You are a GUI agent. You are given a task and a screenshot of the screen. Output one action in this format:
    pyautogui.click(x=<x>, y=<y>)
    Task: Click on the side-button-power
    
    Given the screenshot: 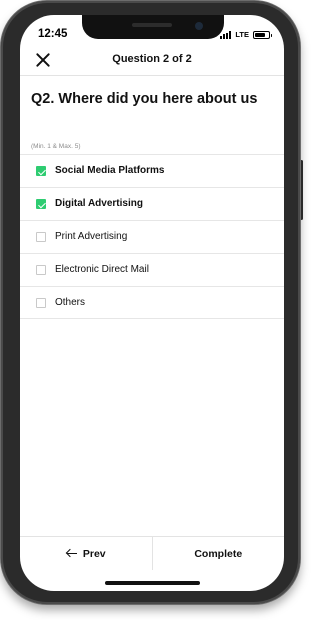 What is the action you would take?
    pyautogui.click(x=301, y=190)
    